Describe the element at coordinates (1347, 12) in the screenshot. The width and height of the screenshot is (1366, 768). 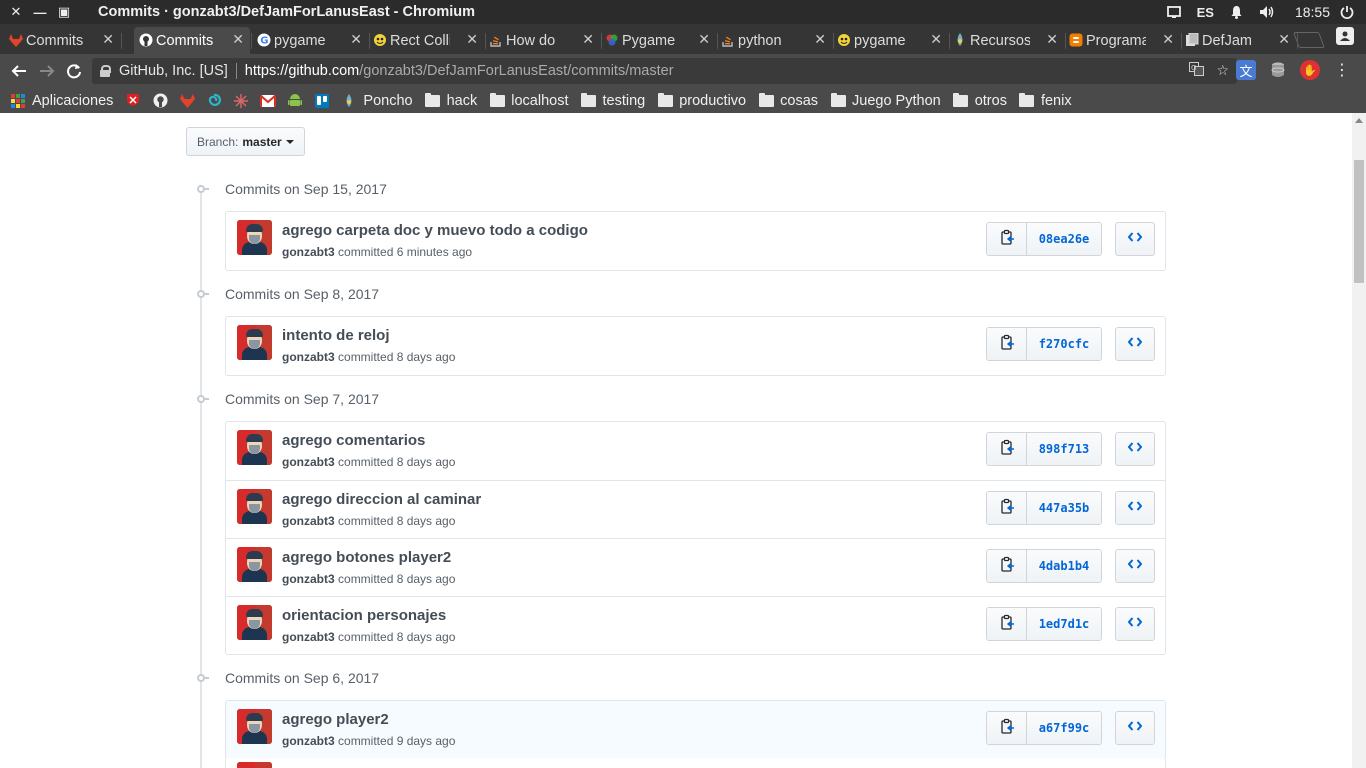
I see `power-icon` at that location.